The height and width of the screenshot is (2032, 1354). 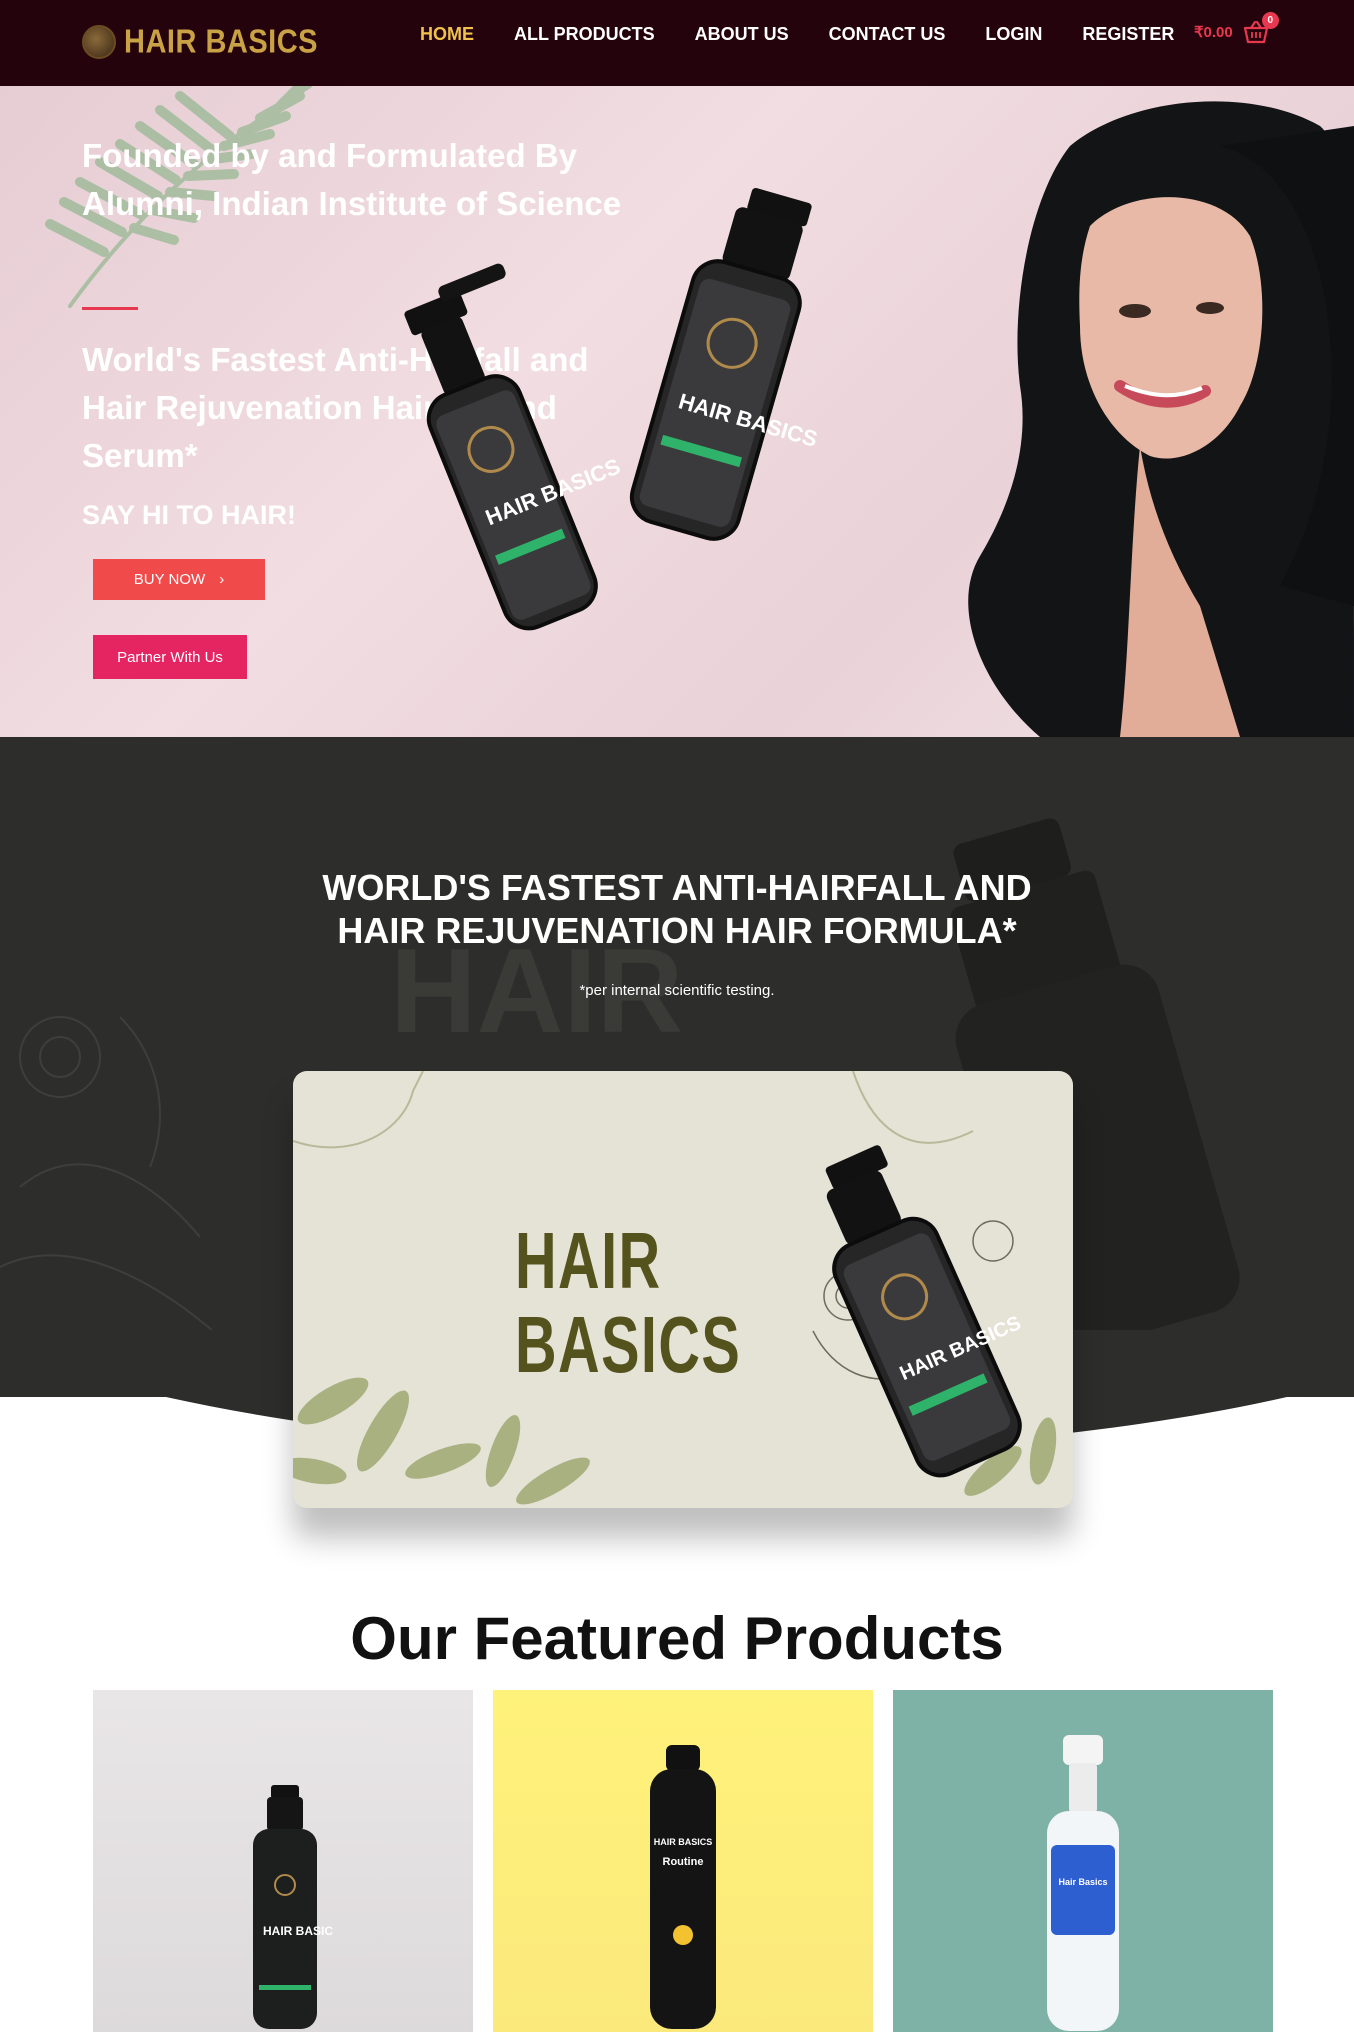 I want to click on nav-home: HOME, so click(x=447, y=34).